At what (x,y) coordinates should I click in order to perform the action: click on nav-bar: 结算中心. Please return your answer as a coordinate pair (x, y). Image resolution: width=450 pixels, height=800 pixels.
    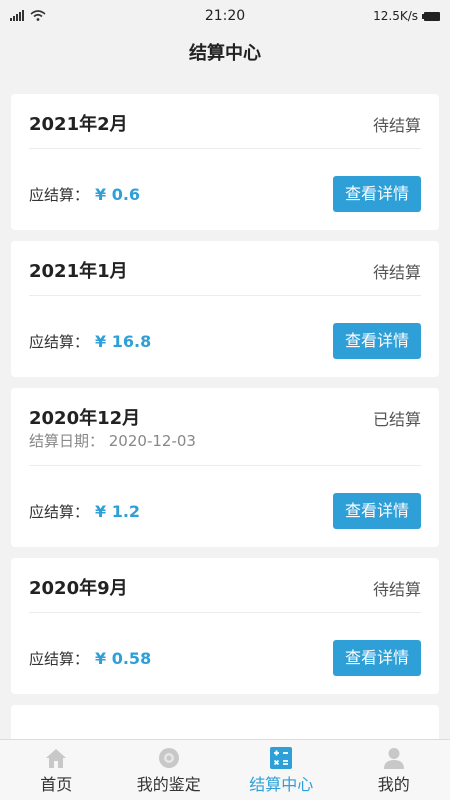
    Looking at the image, I should click on (225, 58).